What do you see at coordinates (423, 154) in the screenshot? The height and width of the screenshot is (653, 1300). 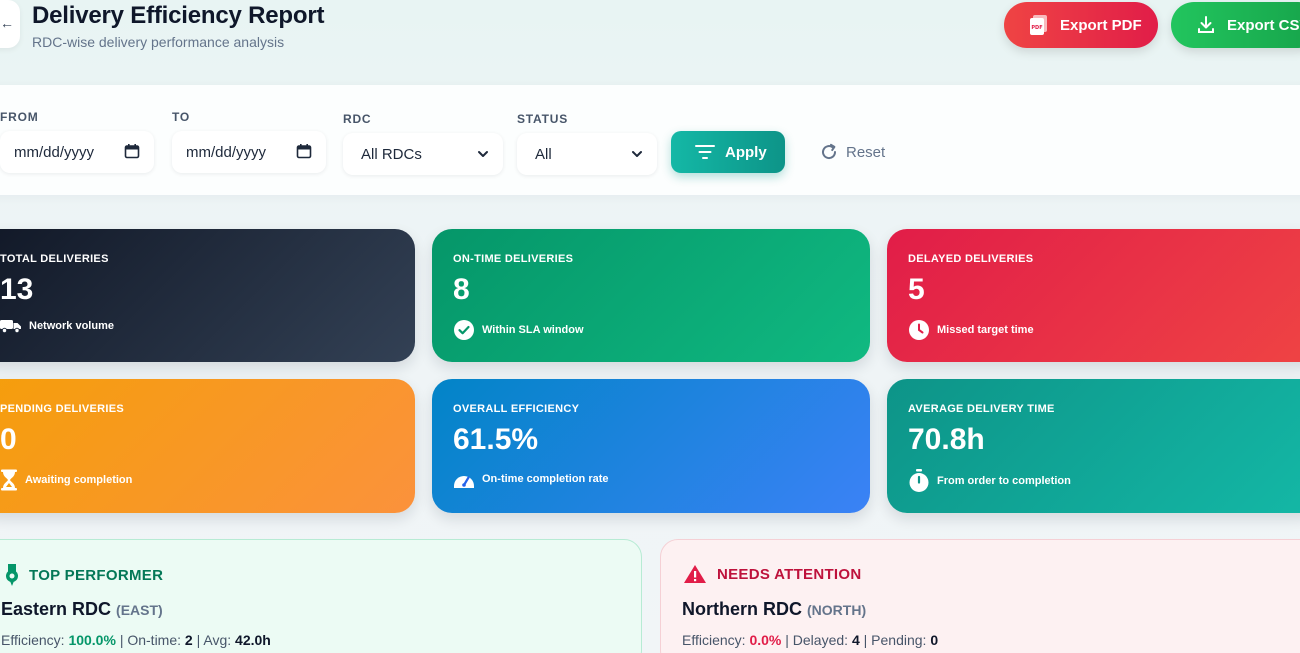 I see `rdc-select: All RDCs` at bounding box center [423, 154].